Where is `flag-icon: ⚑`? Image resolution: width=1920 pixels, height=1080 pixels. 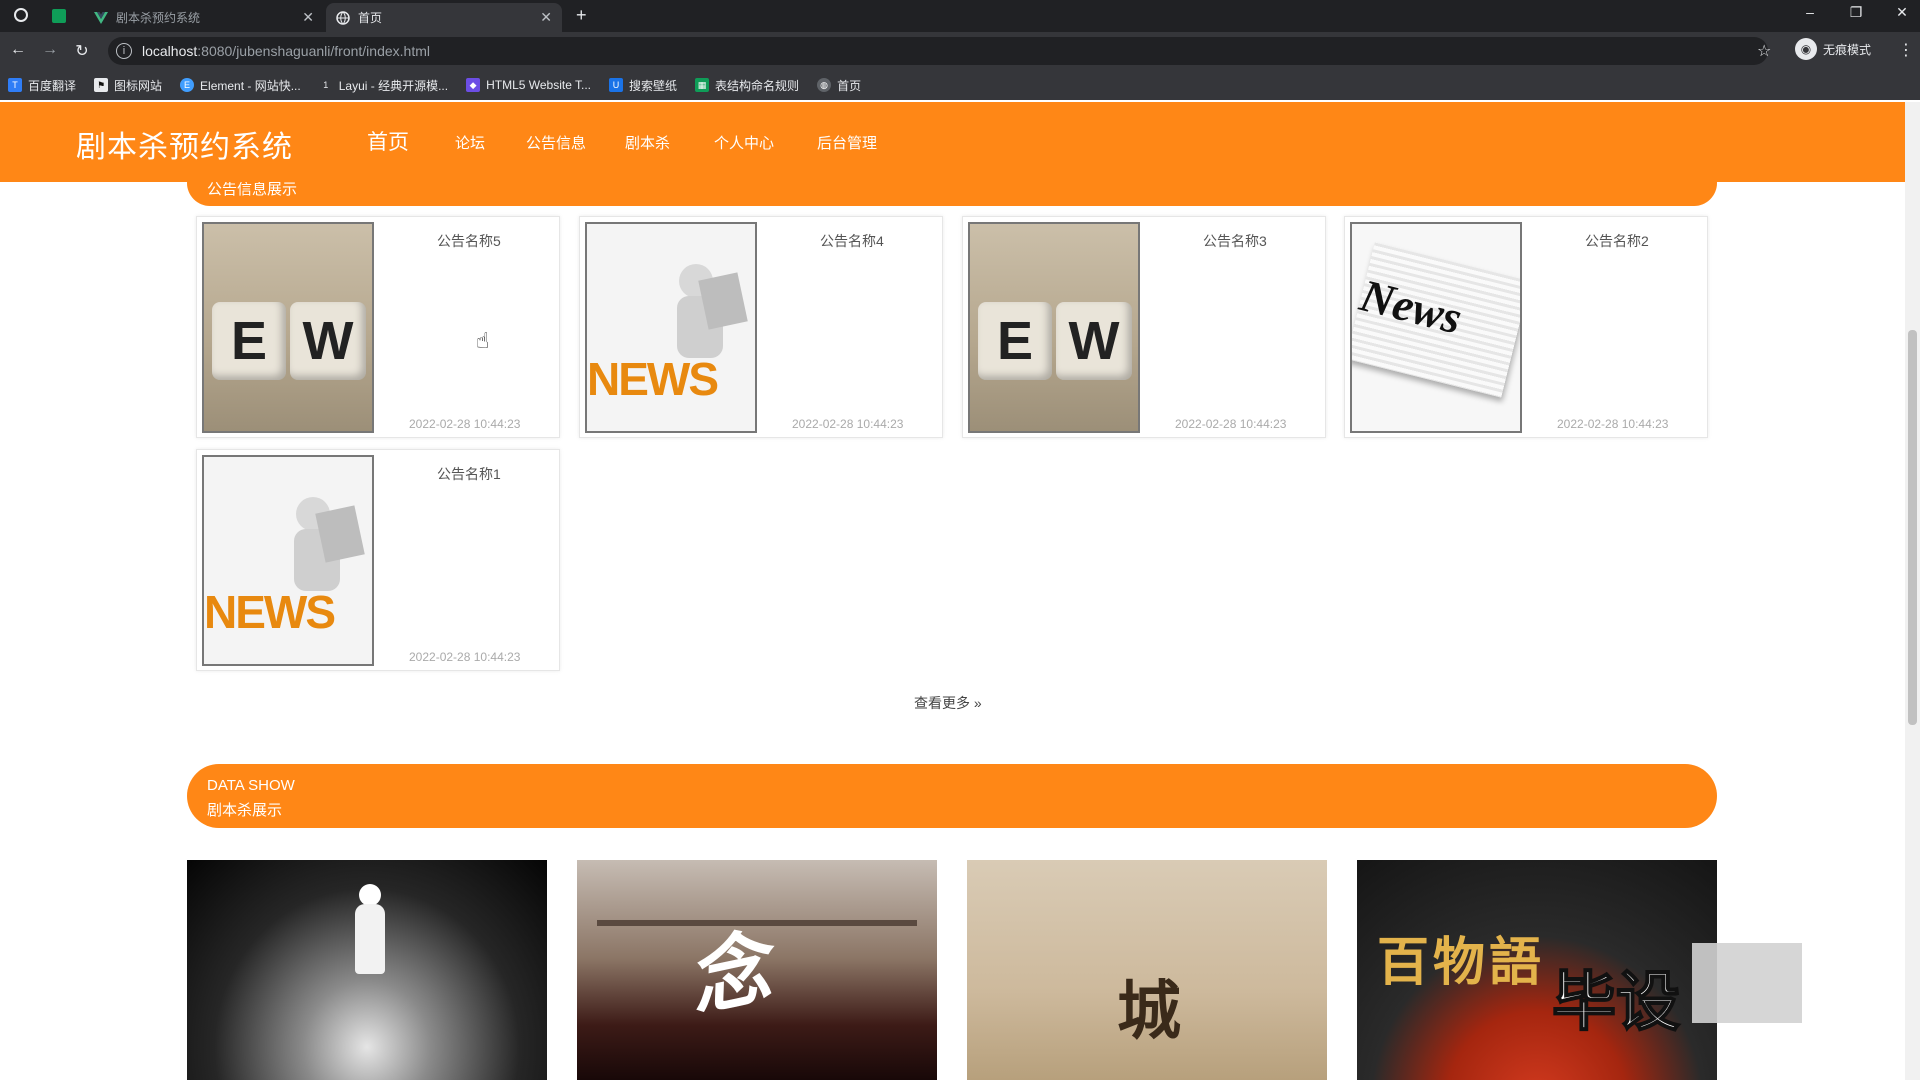 flag-icon: ⚑ is located at coordinates (101, 85).